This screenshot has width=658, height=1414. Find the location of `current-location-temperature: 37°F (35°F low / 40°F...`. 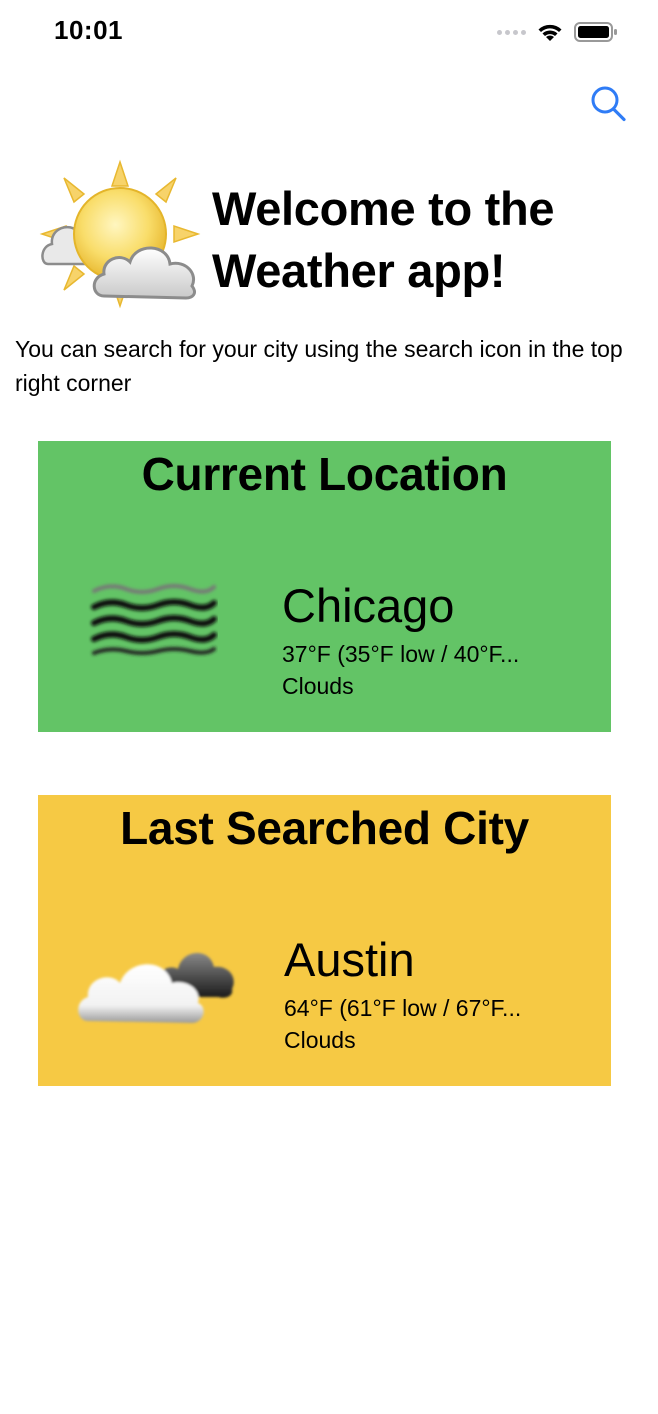

current-location-temperature: 37°F (35°F low / 40°F... is located at coordinates (401, 654).